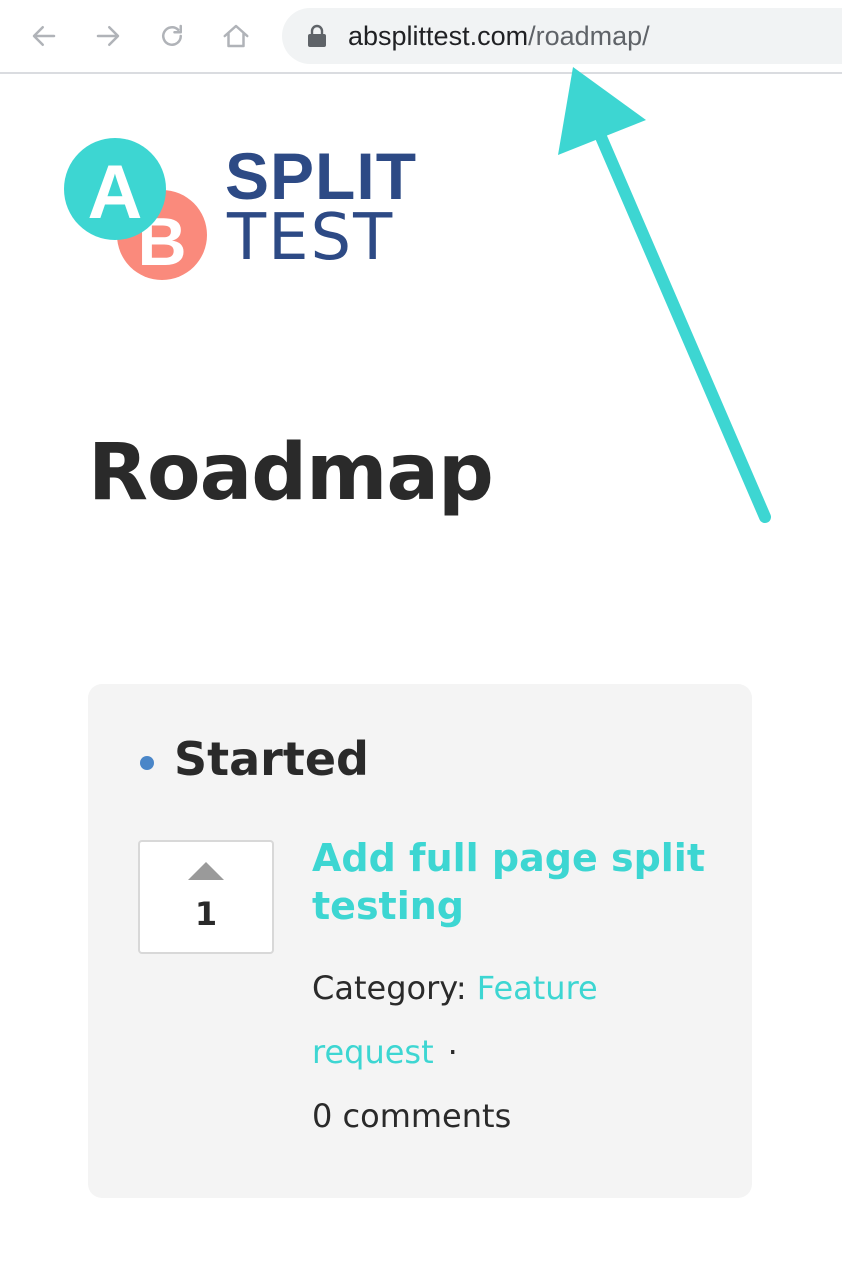 The width and height of the screenshot is (842, 1270). I want to click on url-text: absplittest.com/roadmap/, so click(499, 36).